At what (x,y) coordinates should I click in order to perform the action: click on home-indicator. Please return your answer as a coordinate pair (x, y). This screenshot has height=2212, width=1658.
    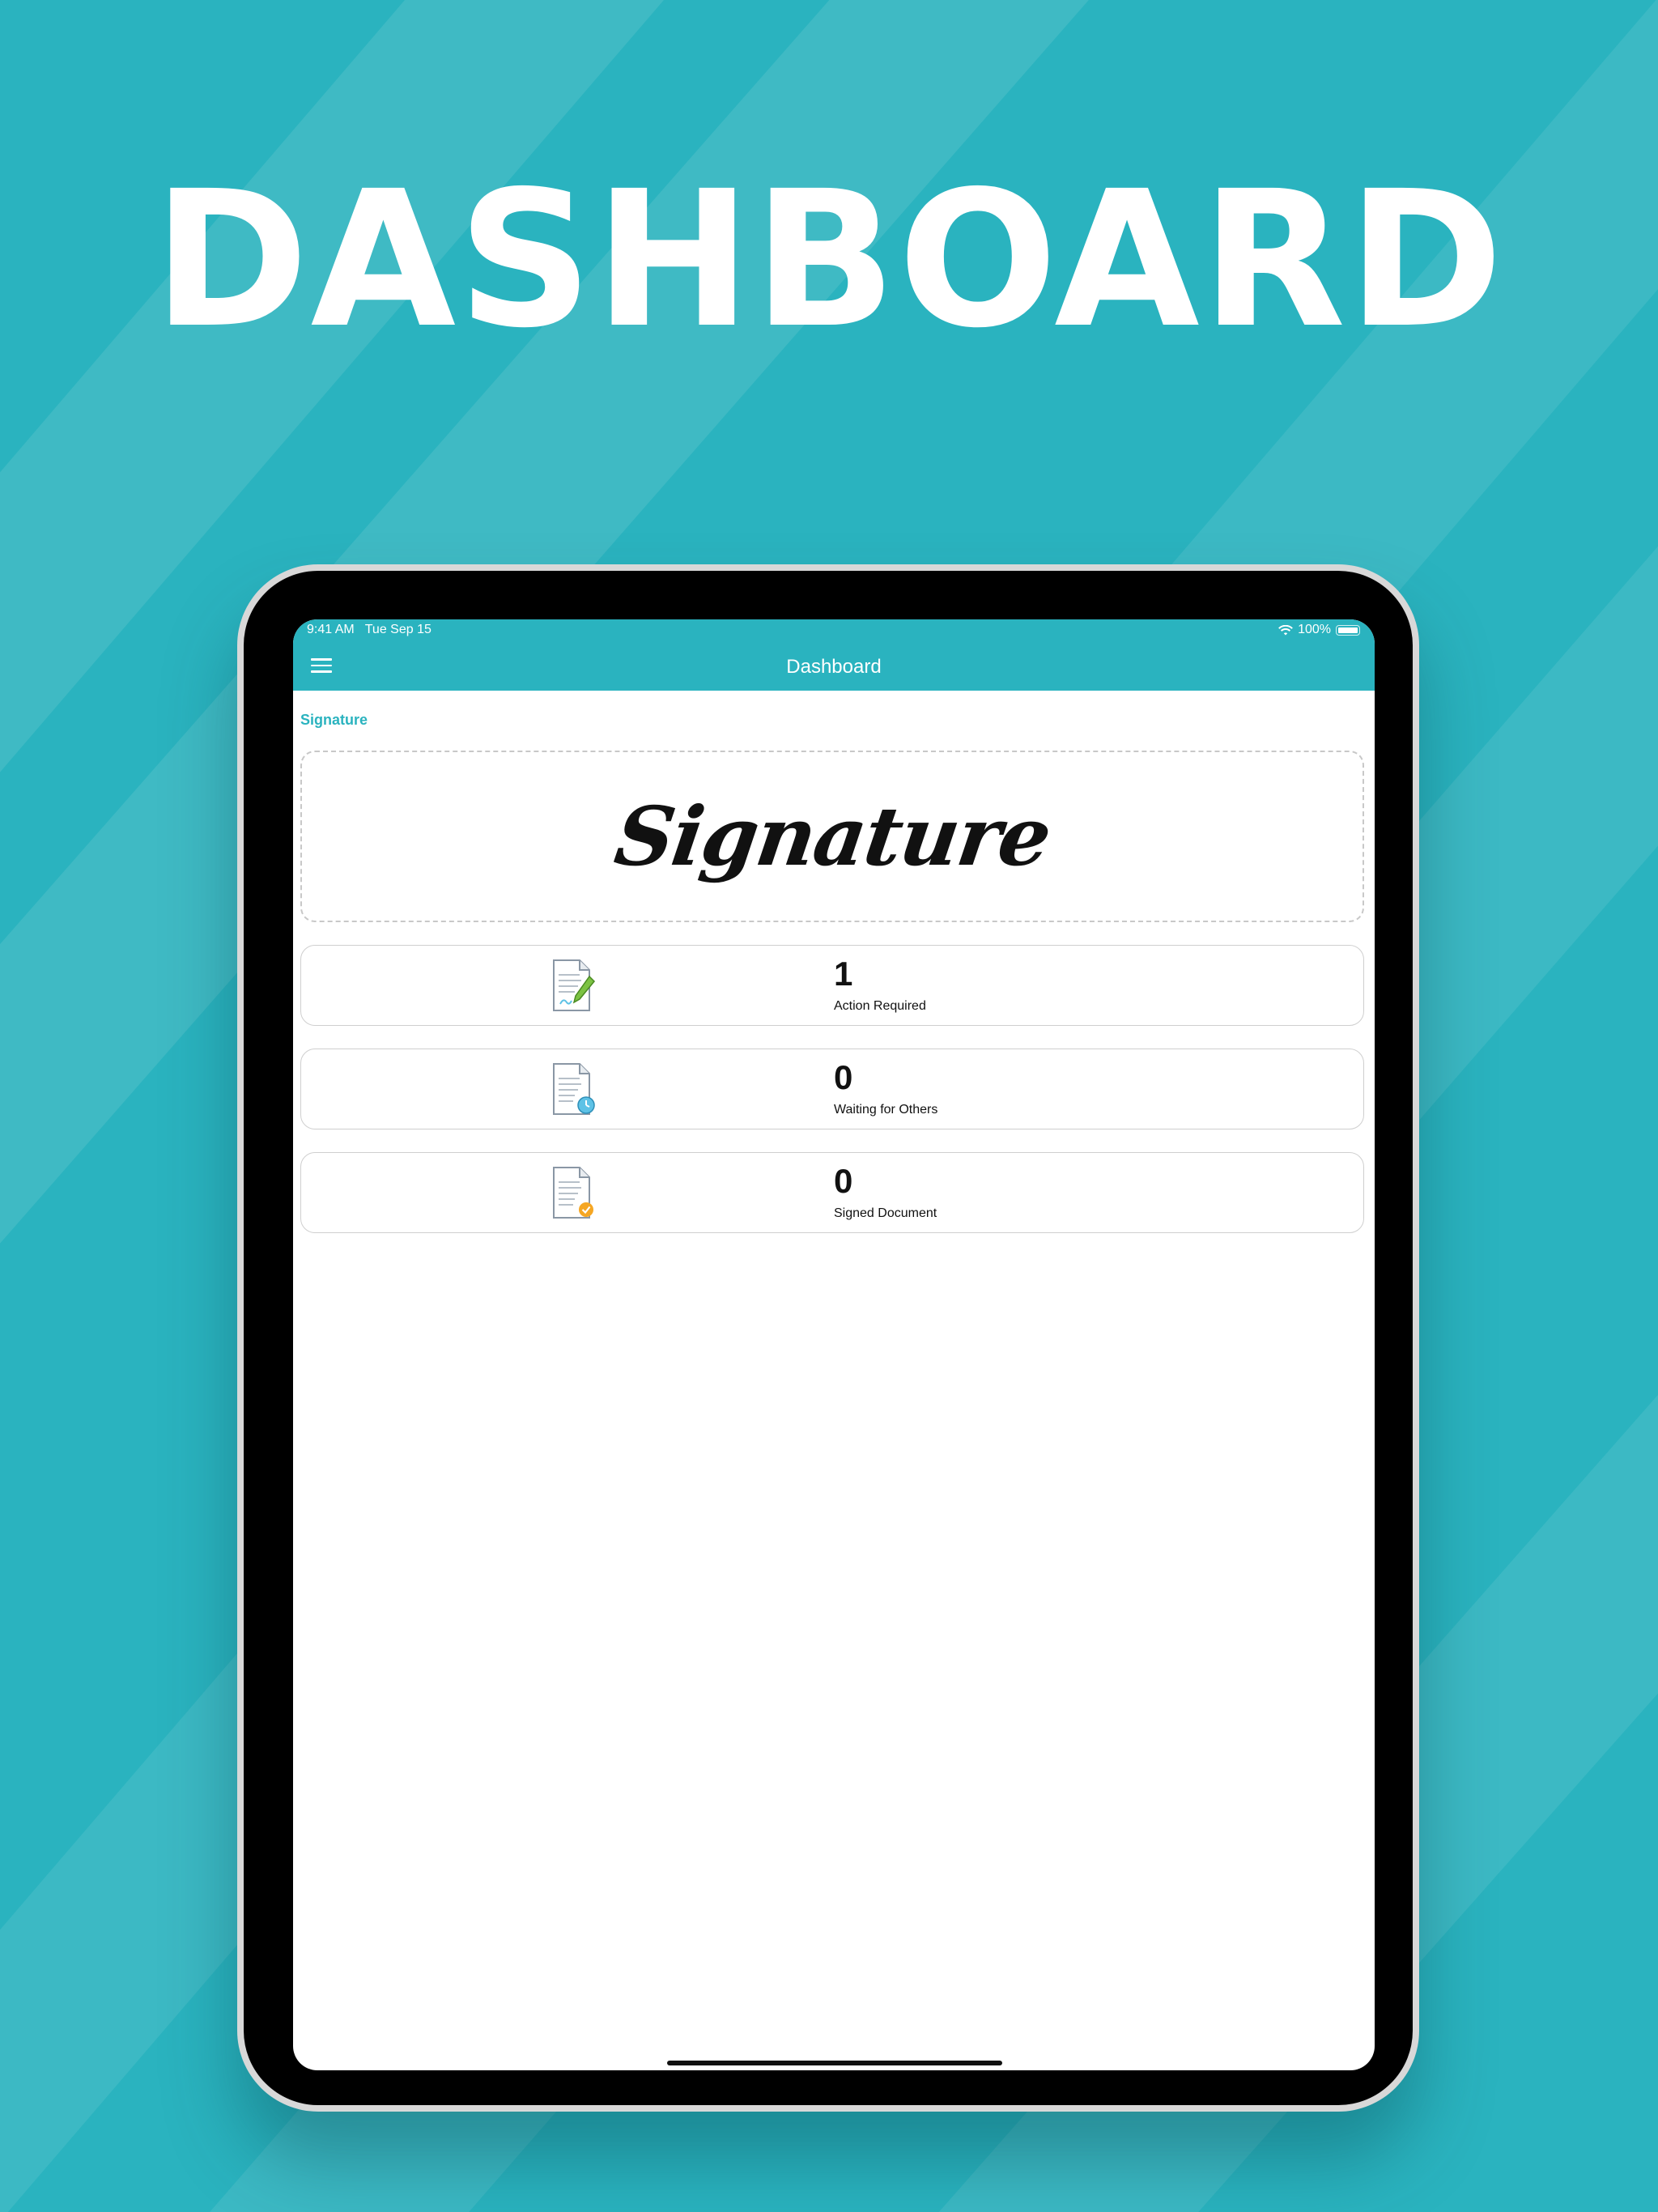
    Looking at the image, I should click on (834, 2063).